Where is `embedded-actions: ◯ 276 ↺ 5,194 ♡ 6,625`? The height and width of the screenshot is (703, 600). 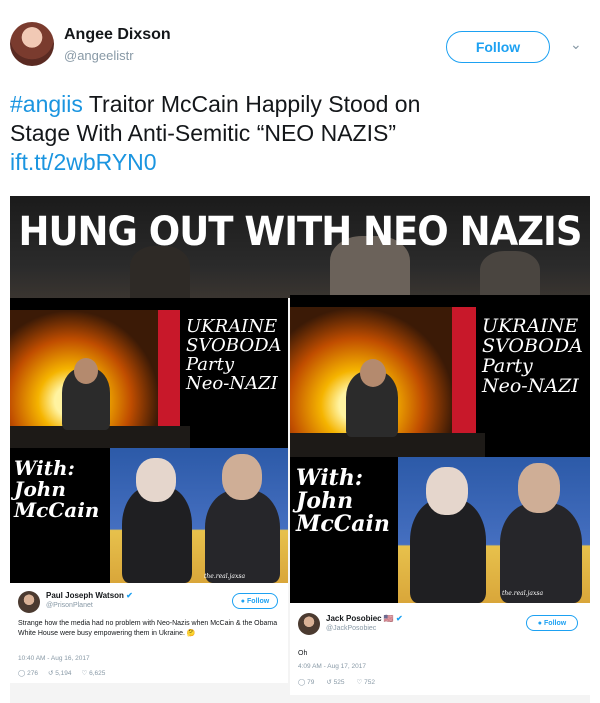
embedded-actions: ◯ 276 ↺ 5,194 ♡ 6,625 is located at coordinates (61, 673).